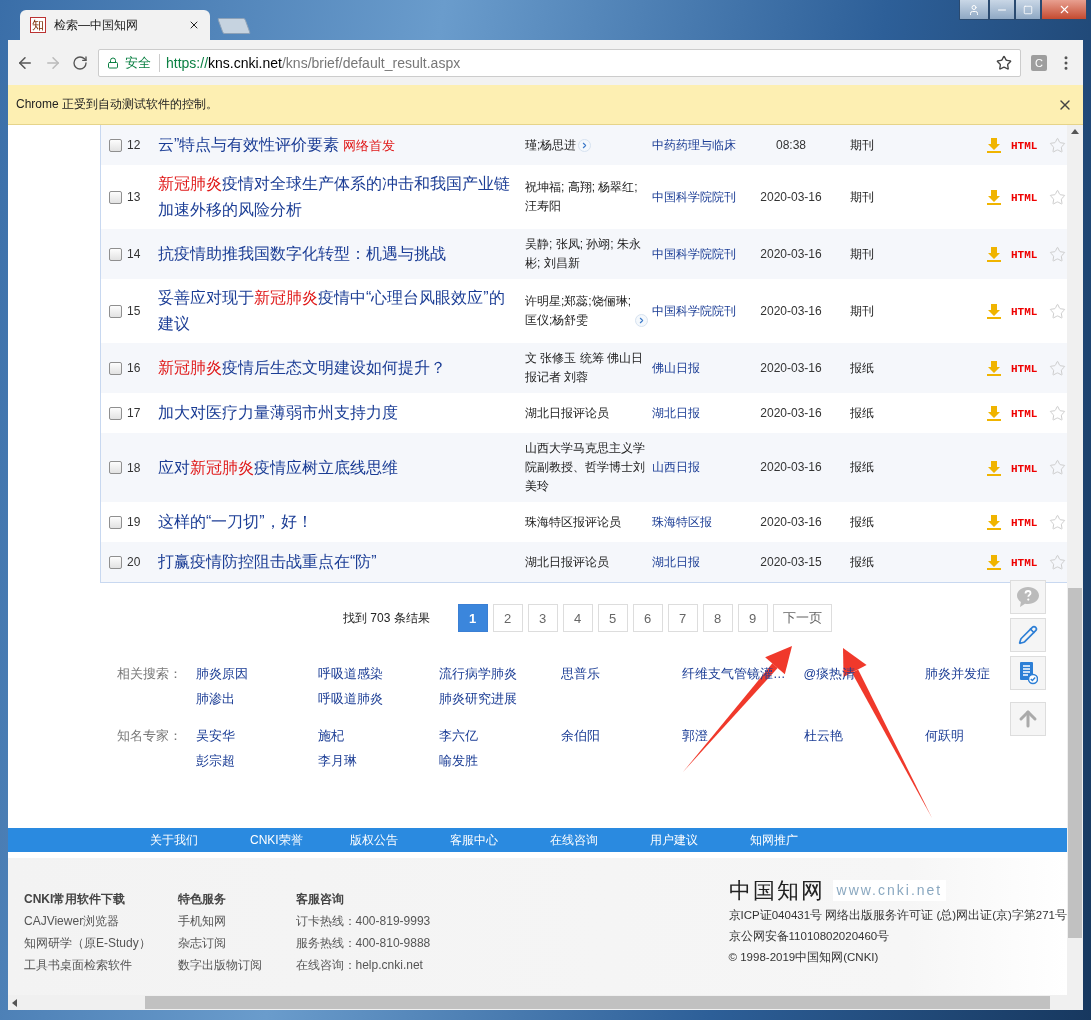 This screenshot has width=1091, height=1020. What do you see at coordinates (350, 699) in the screenshot?
I see `related-search-link: 呼吸道肺炎` at bounding box center [350, 699].